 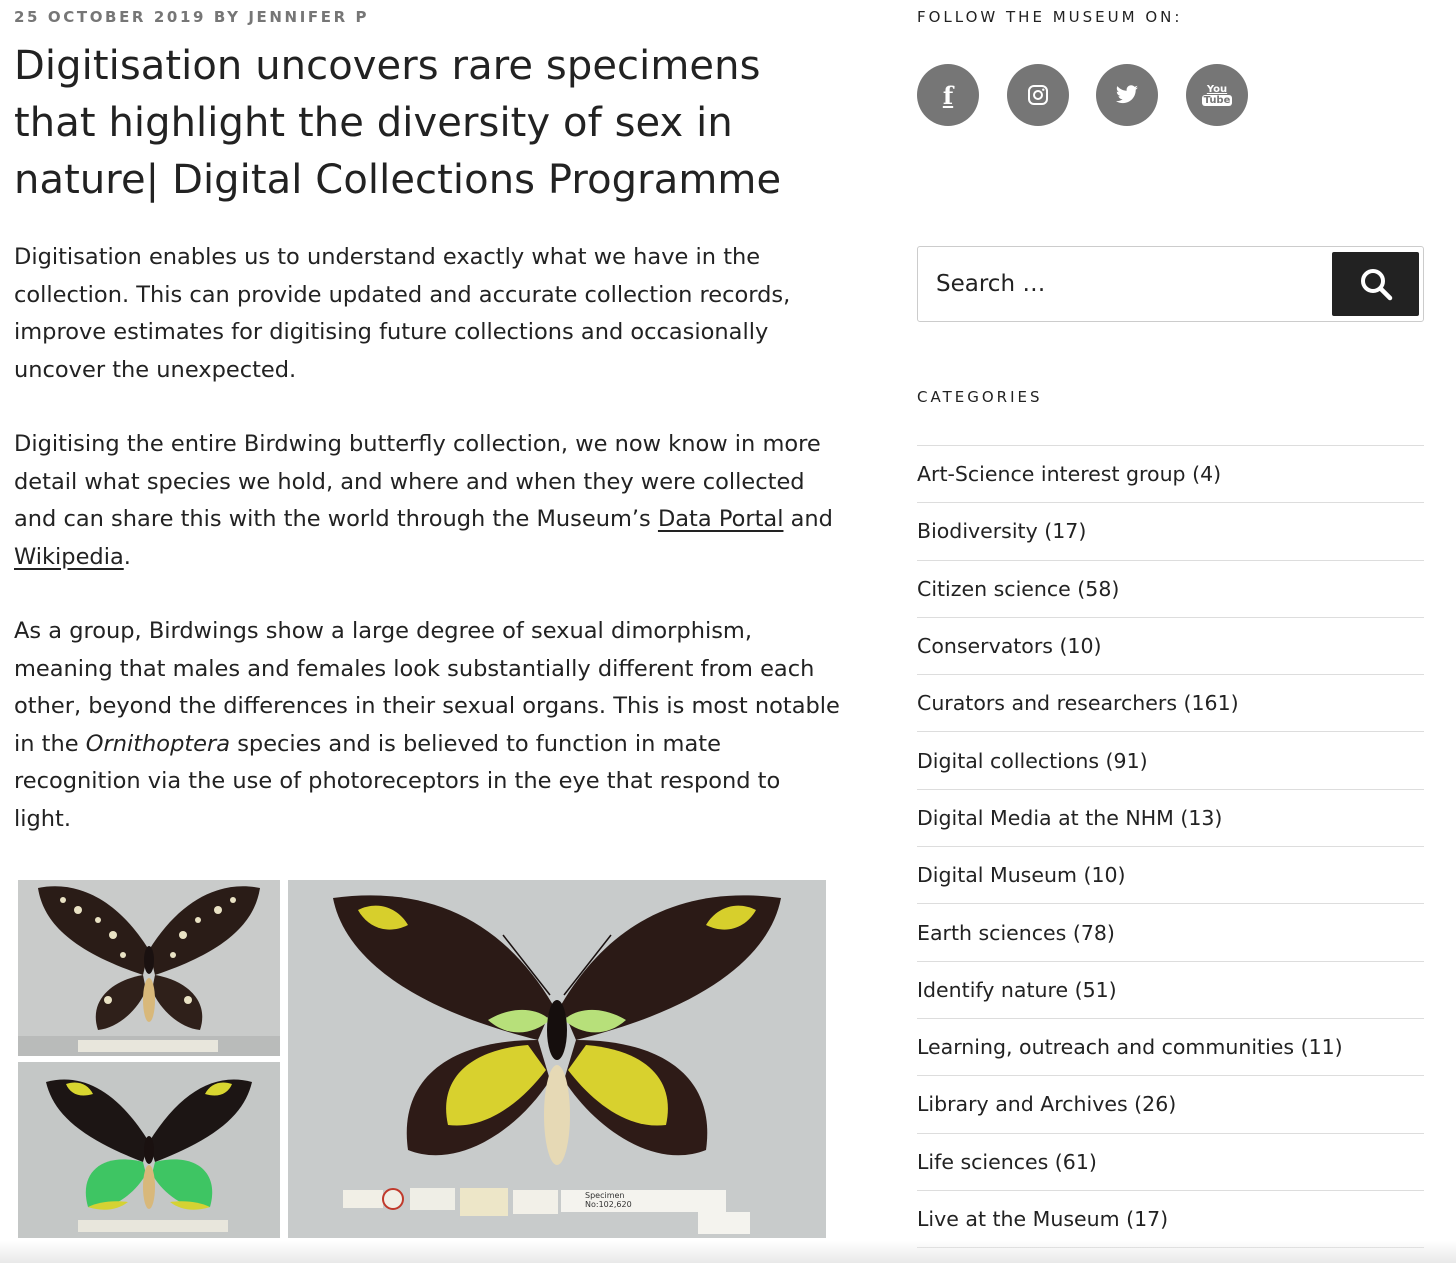 I want to click on category-link: Identify nature (51), so click(x=1017, y=990).